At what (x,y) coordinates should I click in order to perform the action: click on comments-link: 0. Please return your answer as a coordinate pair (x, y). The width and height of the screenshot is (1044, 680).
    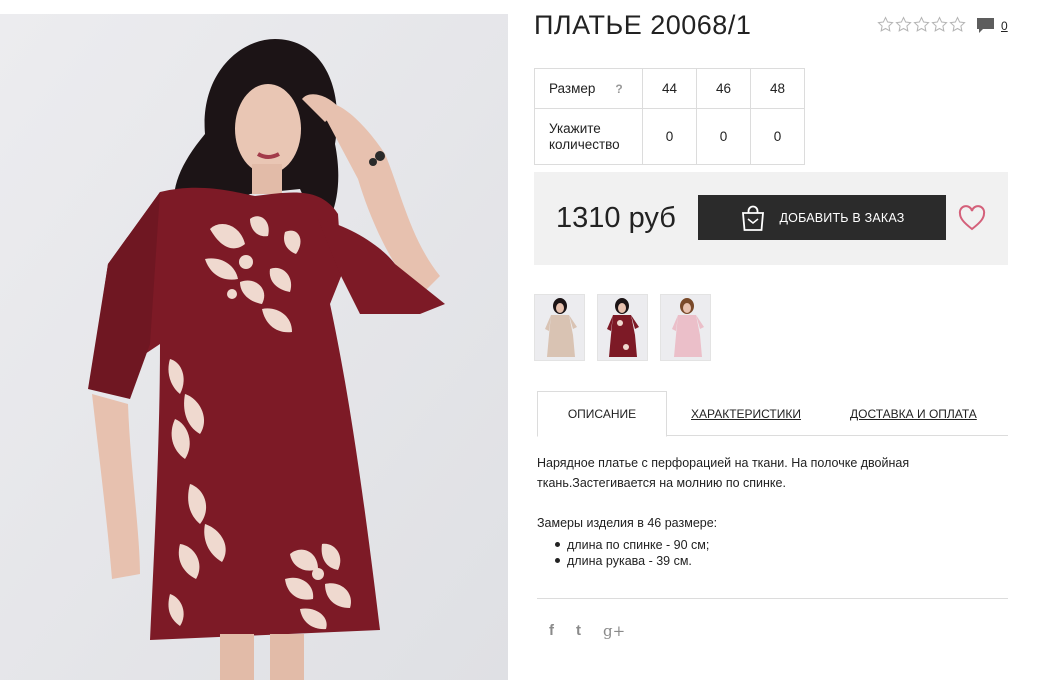
    Looking at the image, I should click on (992, 25).